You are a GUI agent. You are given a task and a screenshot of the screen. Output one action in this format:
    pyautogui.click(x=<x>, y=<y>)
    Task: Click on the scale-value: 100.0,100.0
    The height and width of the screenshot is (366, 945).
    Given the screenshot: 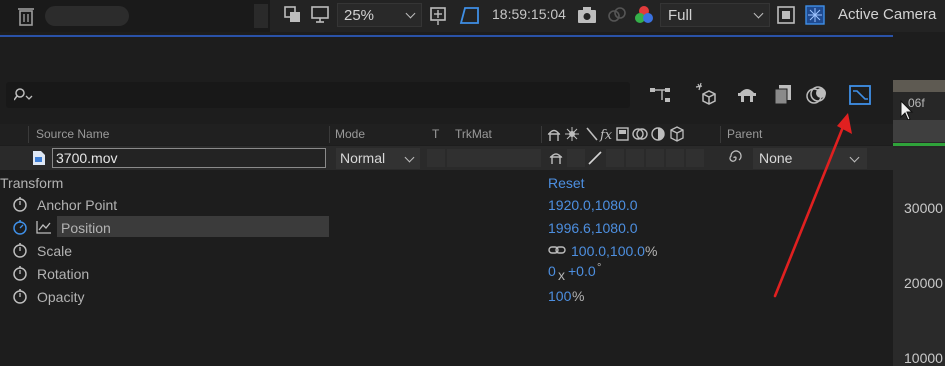 What is the action you would take?
    pyautogui.click(x=608, y=251)
    